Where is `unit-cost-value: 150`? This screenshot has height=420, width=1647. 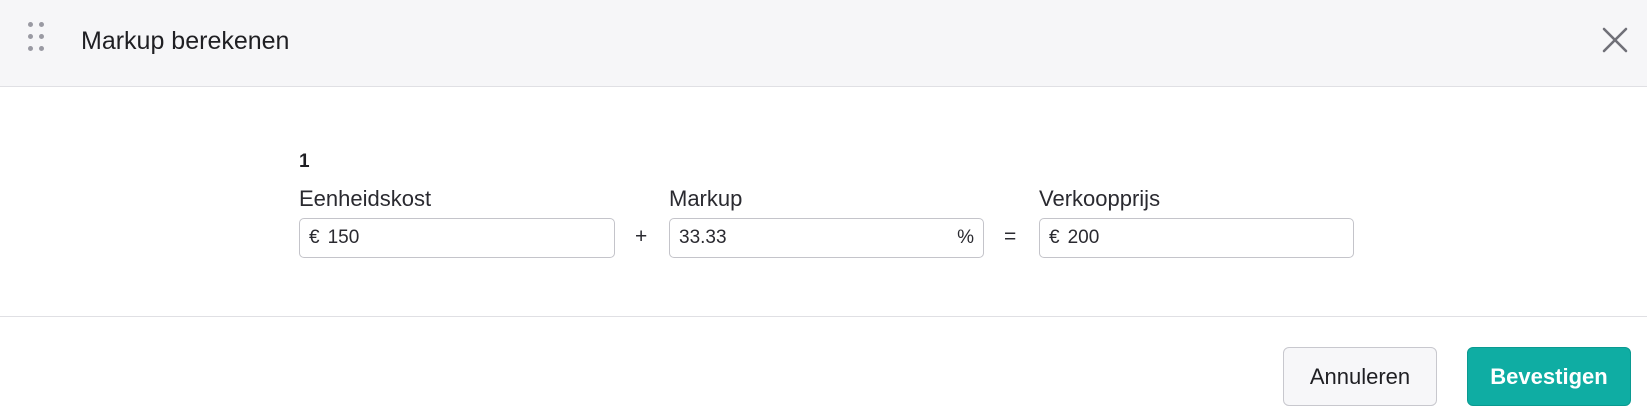 unit-cost-value: 150 is located at coordinates (343, 237).